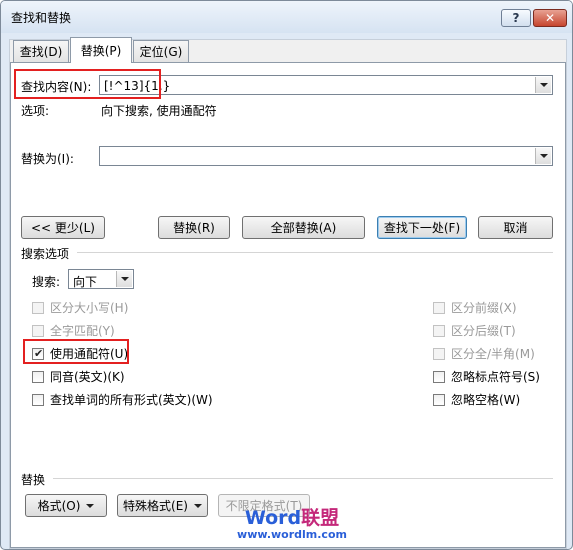 The height and width of the screenshot is (550, 573). I want to click on special-button: 特殊格式(E), so click(162, 505).